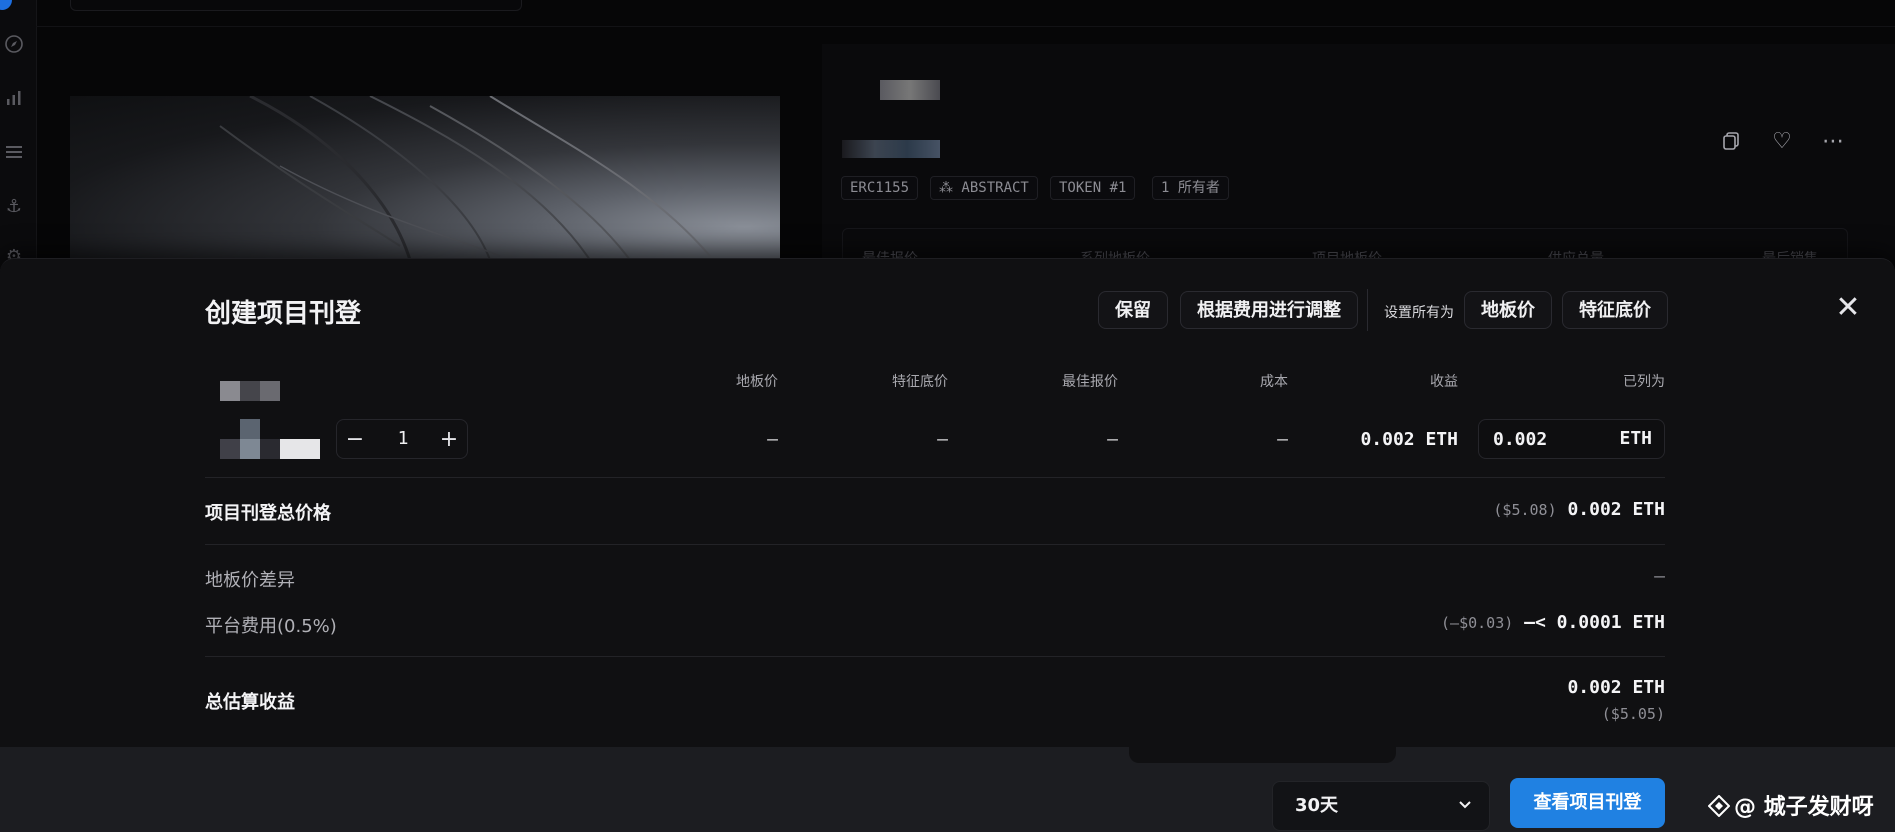 The width and height of the screenshot is (1895, 832). What do you see at coordinates (1543, 439) in the screenshot?
I see `listing-price-input` at bounding box center [1543, 439].